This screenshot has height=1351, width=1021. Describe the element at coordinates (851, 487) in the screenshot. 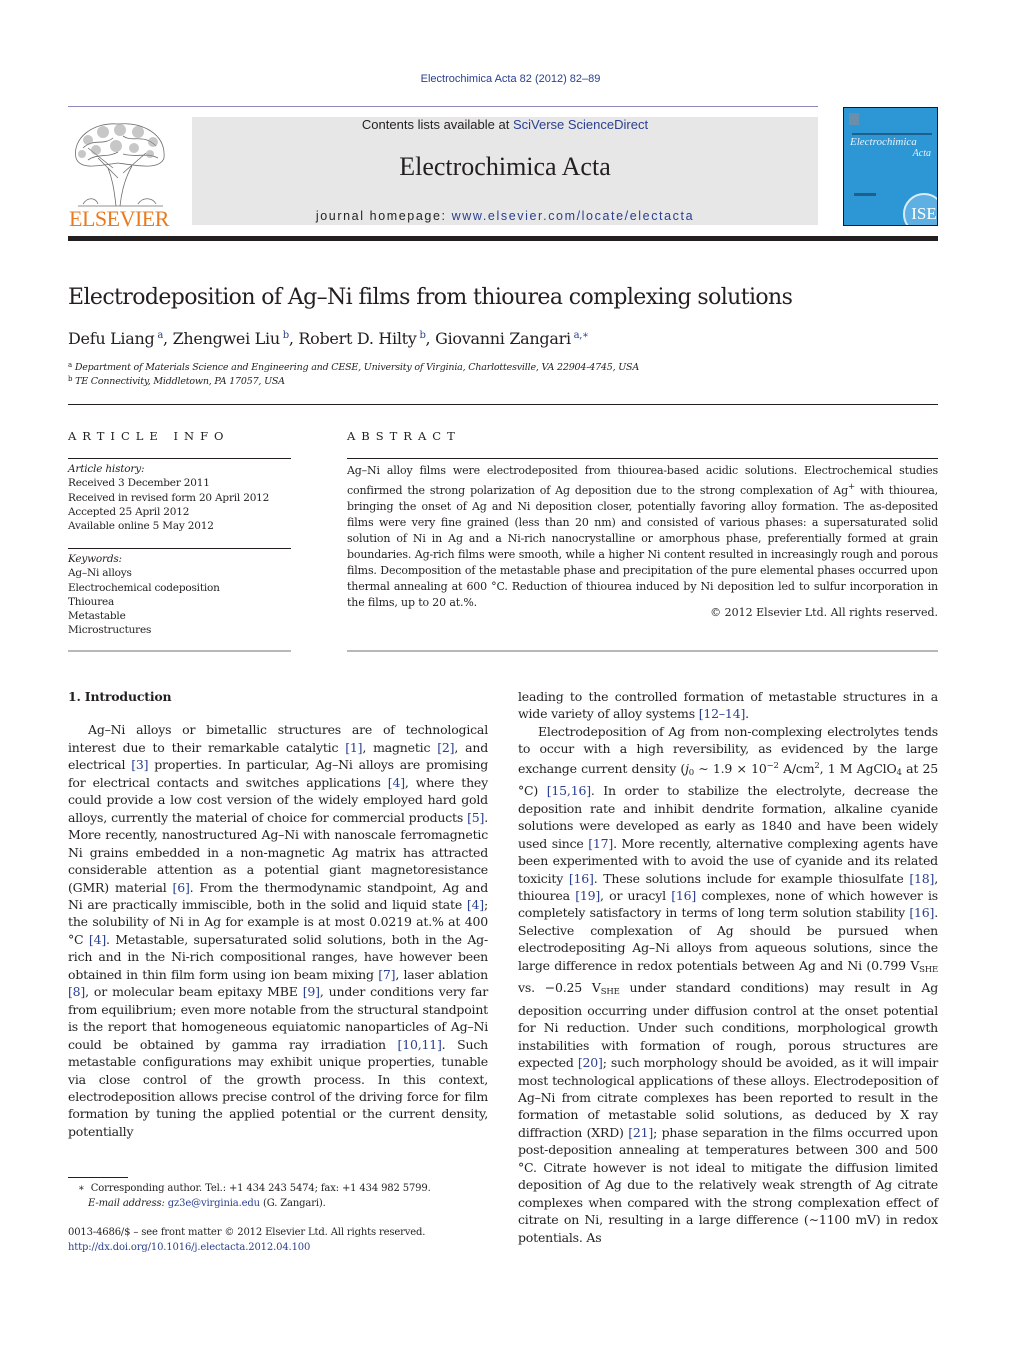

I see `abstract-superscript: +` at that location.